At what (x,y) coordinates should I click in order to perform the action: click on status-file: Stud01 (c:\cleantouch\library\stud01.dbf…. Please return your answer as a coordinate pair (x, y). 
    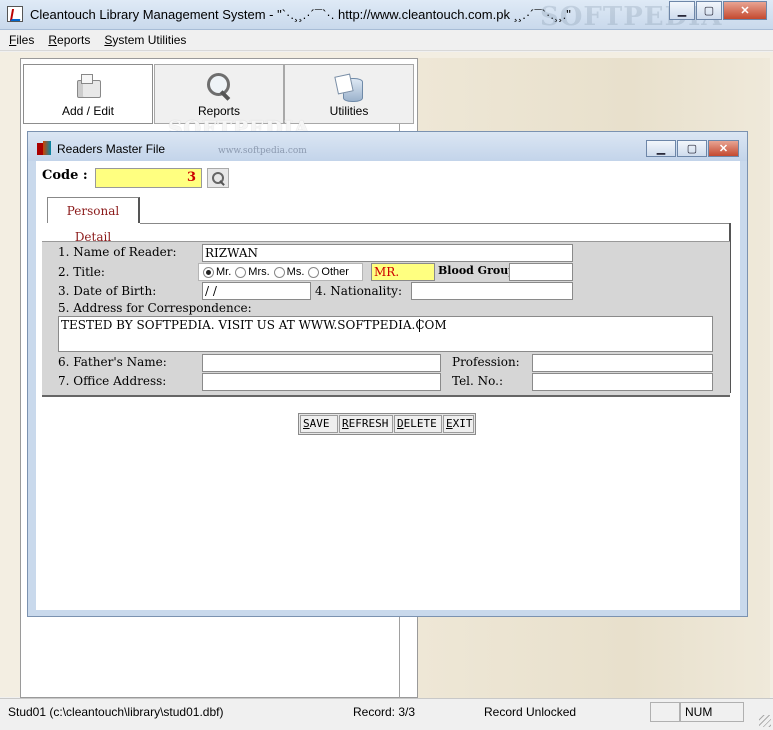
    Looking at the image, I should click on (116, 712).